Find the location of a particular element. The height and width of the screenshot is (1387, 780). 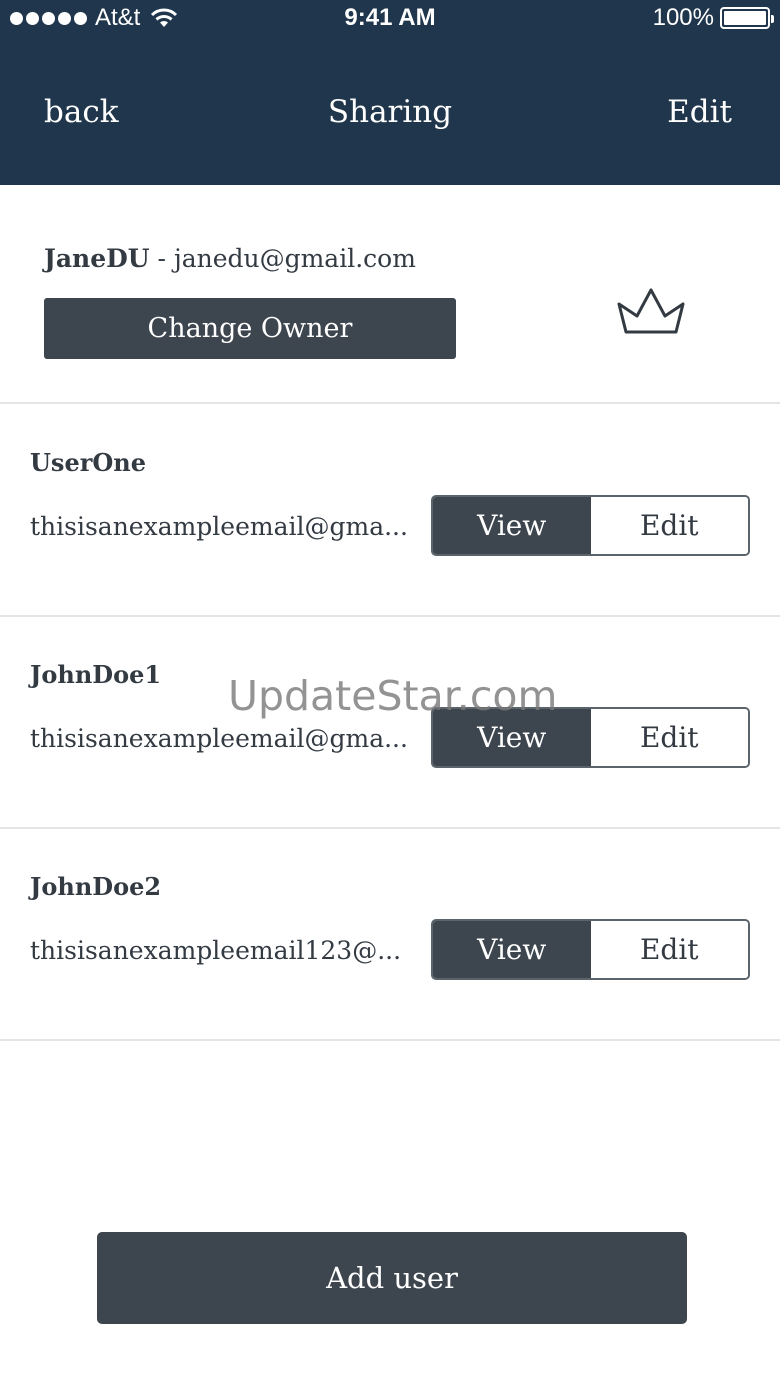

owner-info: JaneDU - janedu@gmail.com is located at coordinates (230, 258).